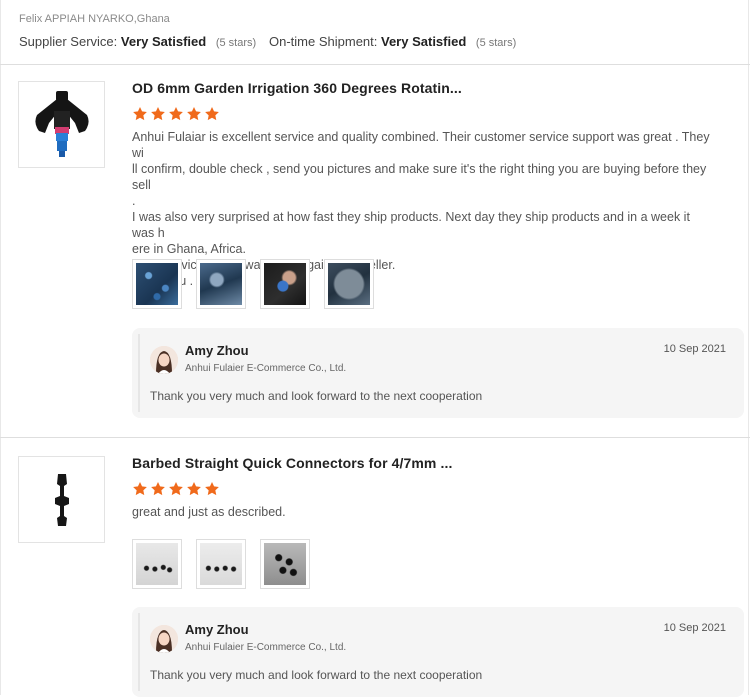  I want to click on connector-image, so click(61, 499).